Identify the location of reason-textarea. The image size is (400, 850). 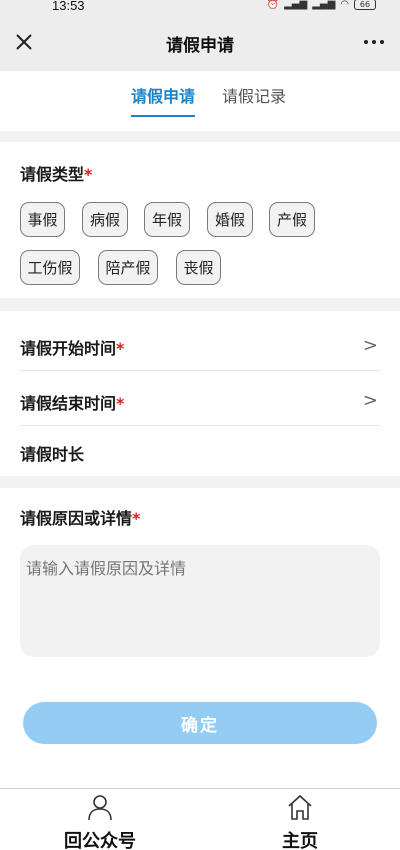
(200, 601).